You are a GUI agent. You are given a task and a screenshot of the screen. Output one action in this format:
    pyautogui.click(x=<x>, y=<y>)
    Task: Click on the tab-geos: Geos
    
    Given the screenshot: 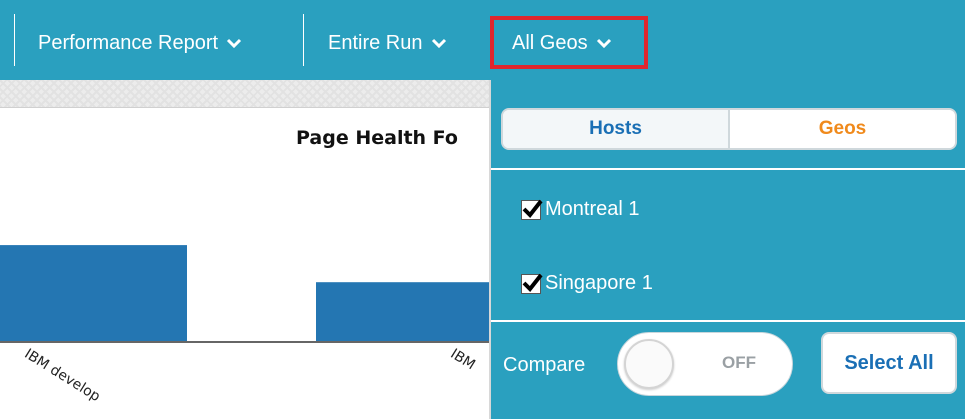 What is the action you would take?
    pyautogui.click(x=842, y=129)
    